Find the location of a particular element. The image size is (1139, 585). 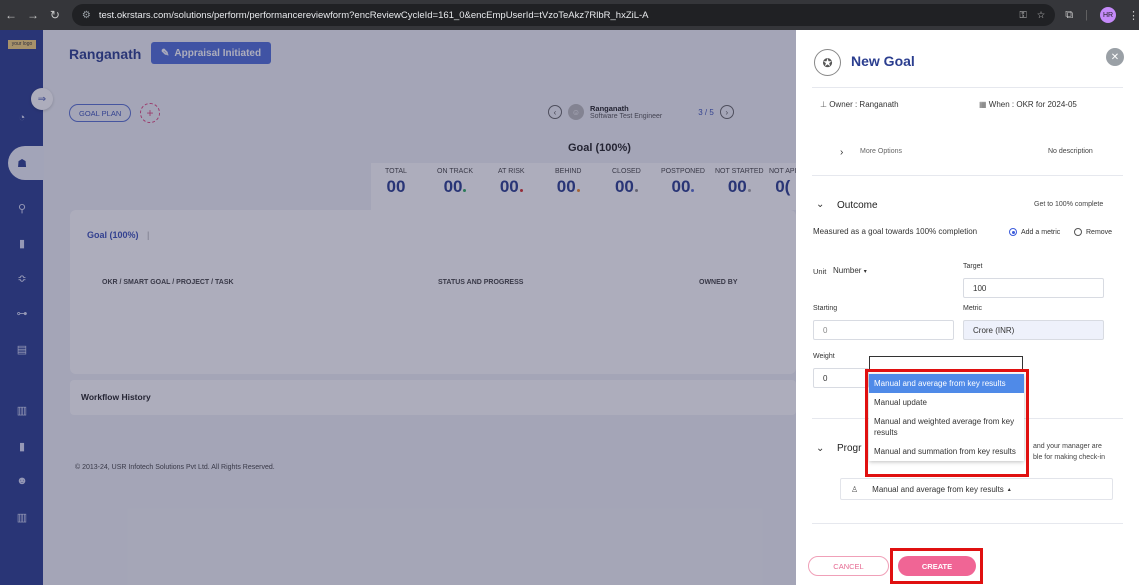

description-link: No description is located at coordinates (1070, 151).